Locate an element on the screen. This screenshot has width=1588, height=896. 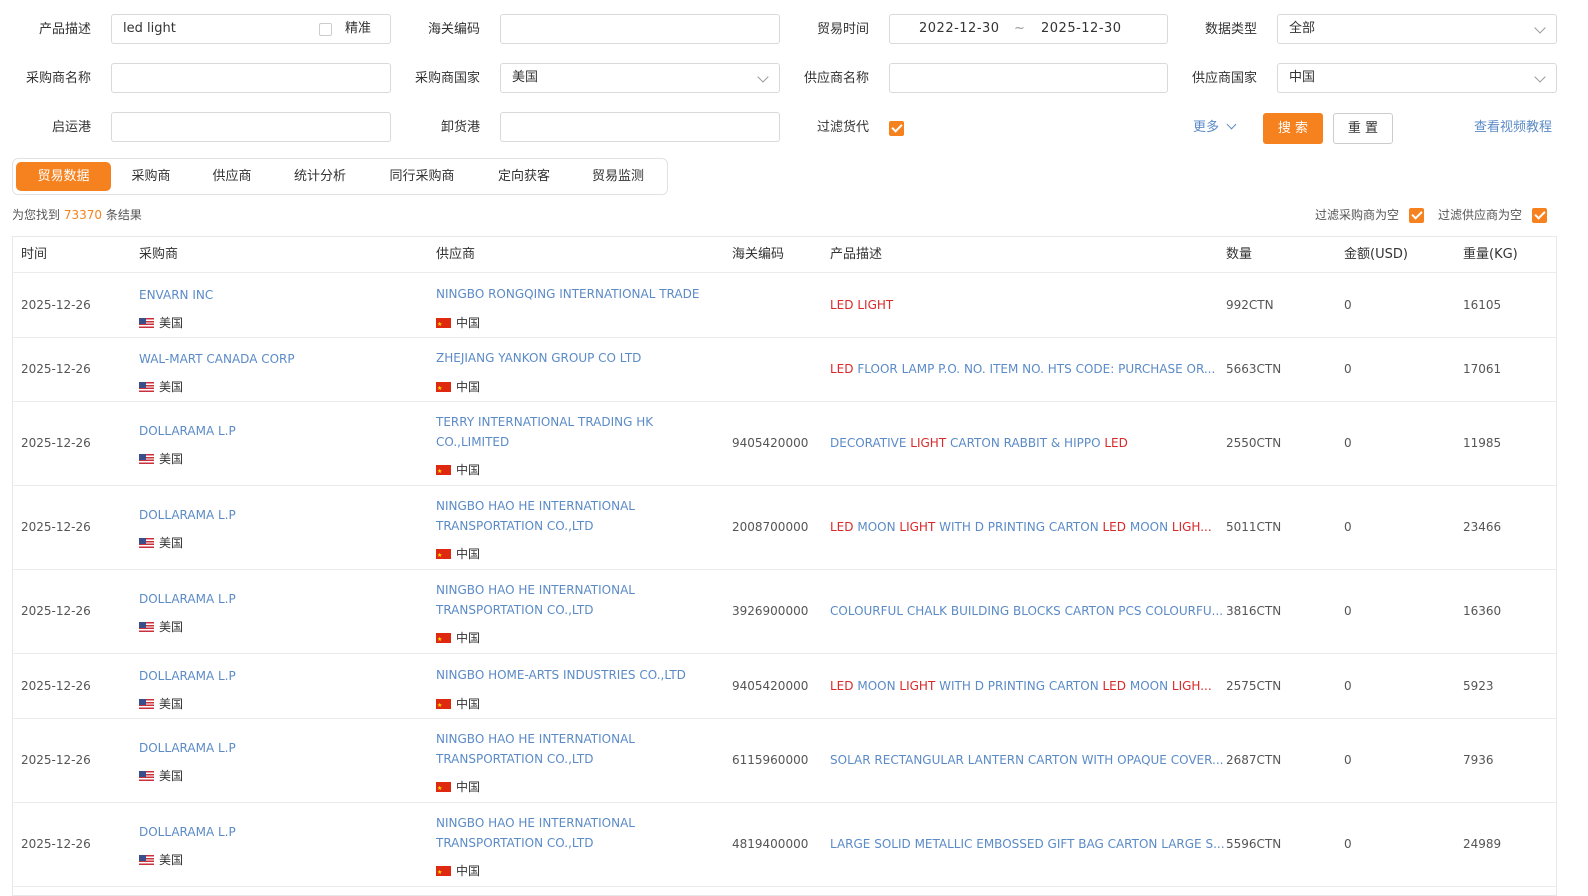
dest-port-input is located at coordinates (640, 127).